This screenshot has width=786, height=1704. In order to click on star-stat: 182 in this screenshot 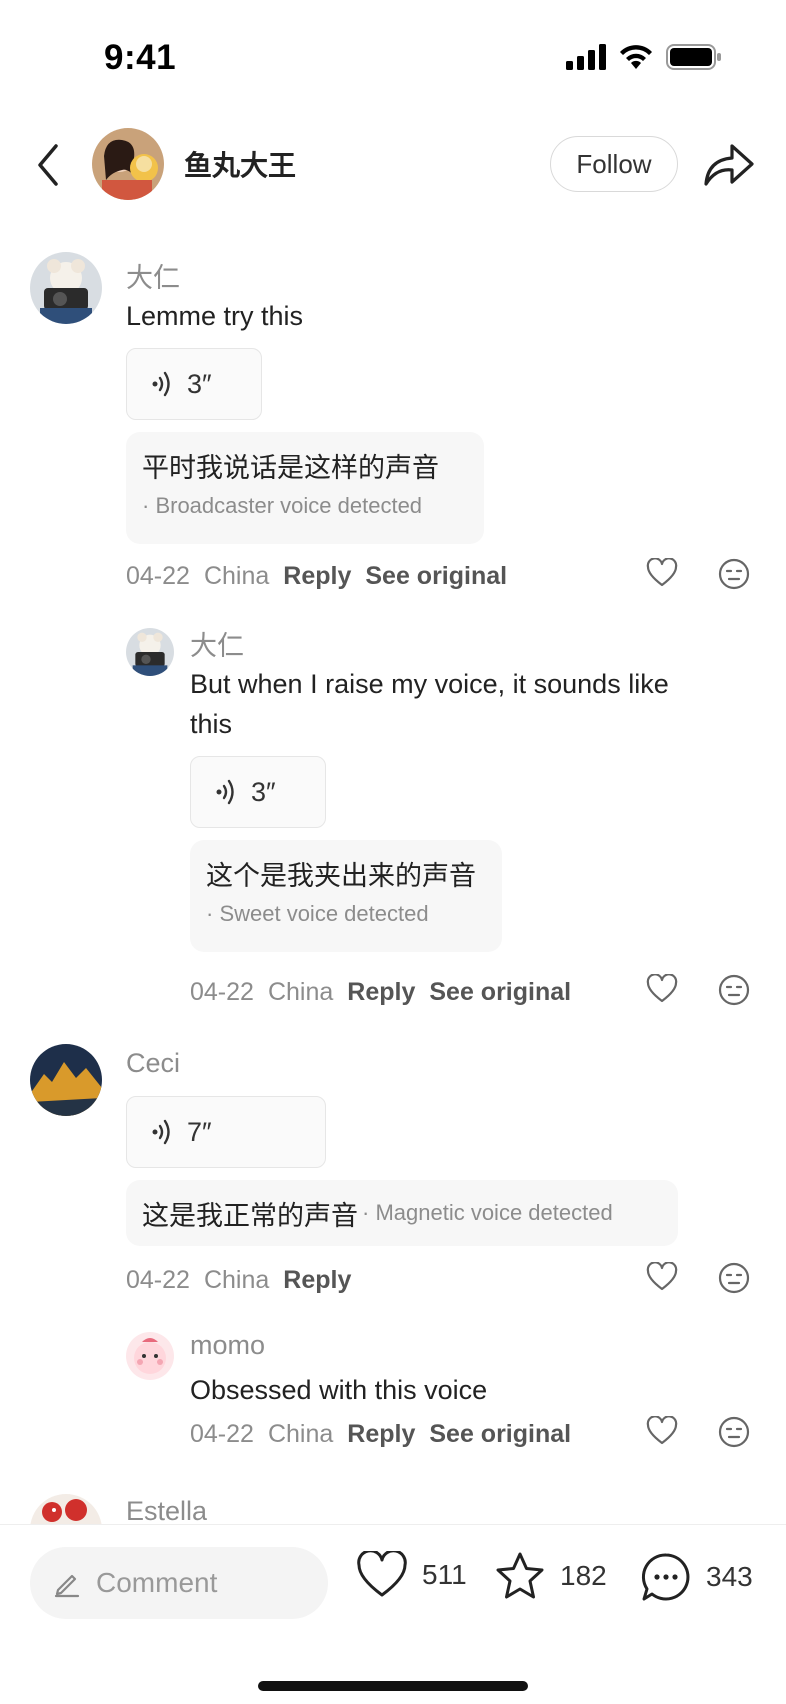, I will do `click(550, 1576)`.